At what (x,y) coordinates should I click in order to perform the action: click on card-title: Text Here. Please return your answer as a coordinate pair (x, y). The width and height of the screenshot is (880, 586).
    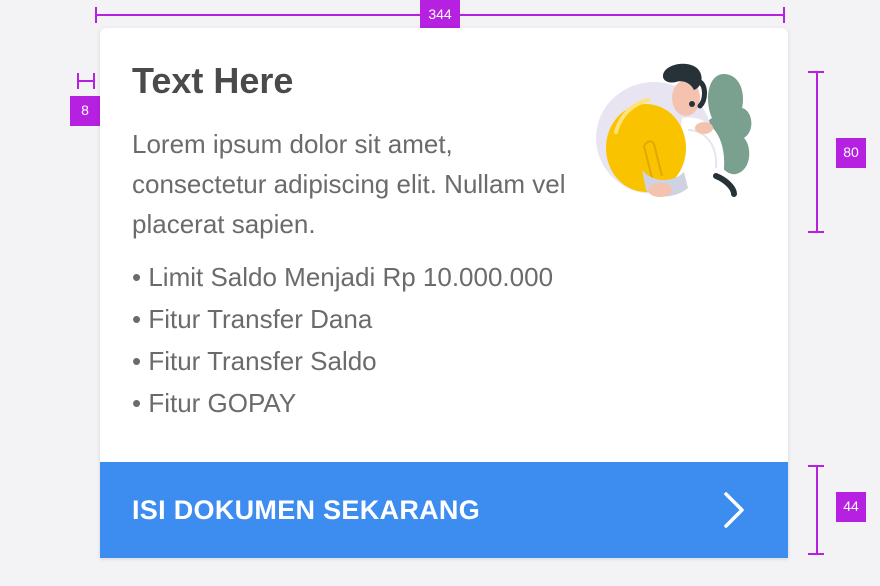
    Looking at the image, I should click on (213, 80).